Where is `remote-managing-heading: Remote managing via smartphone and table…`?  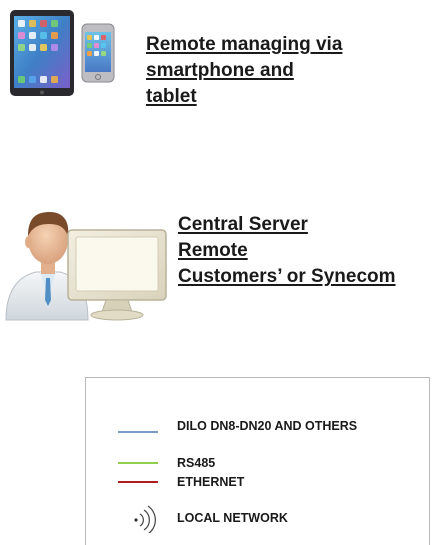
remote-managing-heading: Remote managing via smartphone and table… is located at coordinates (286, 71).